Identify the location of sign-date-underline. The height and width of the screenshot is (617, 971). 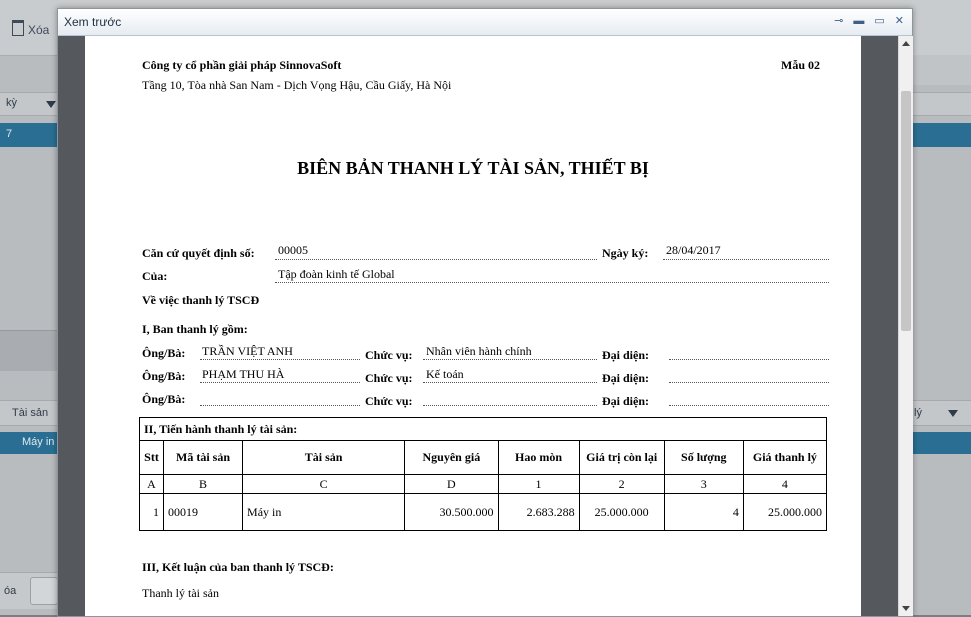
(746, 259).